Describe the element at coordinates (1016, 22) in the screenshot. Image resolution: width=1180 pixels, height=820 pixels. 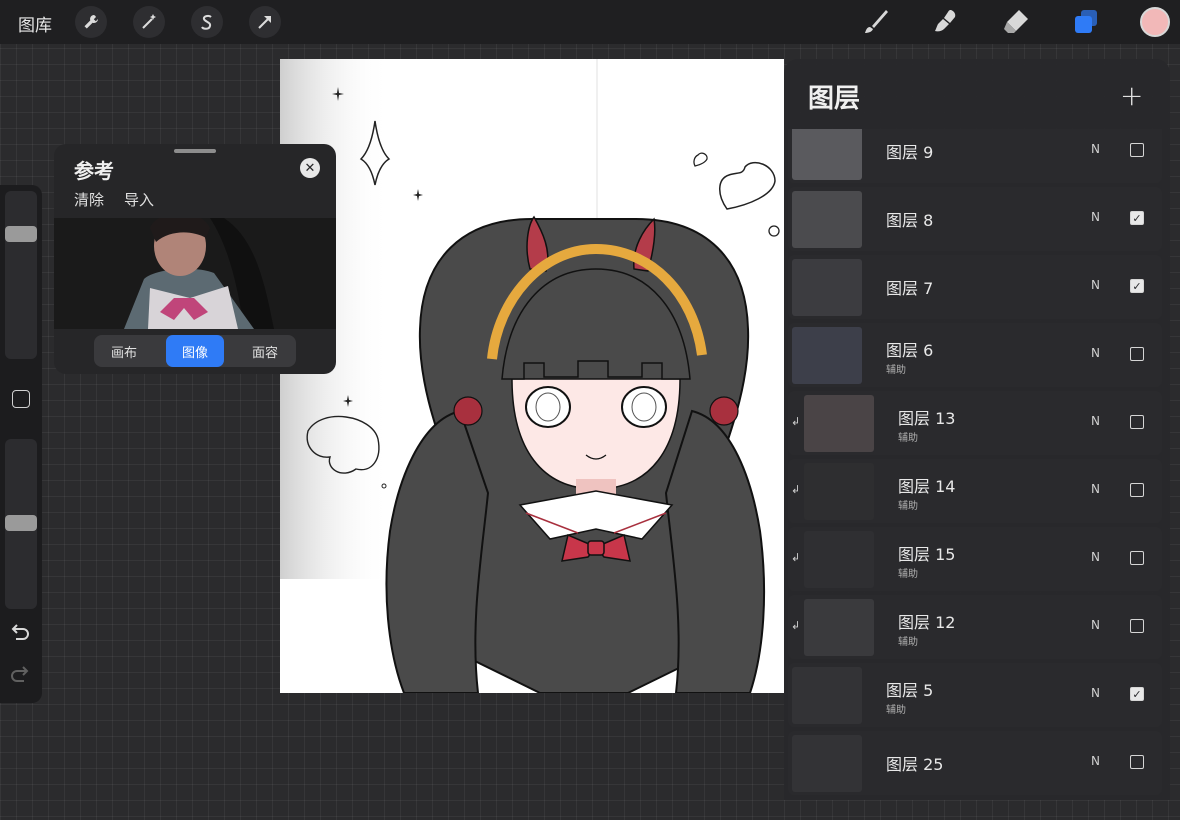
I see `eraser-button` at that location.